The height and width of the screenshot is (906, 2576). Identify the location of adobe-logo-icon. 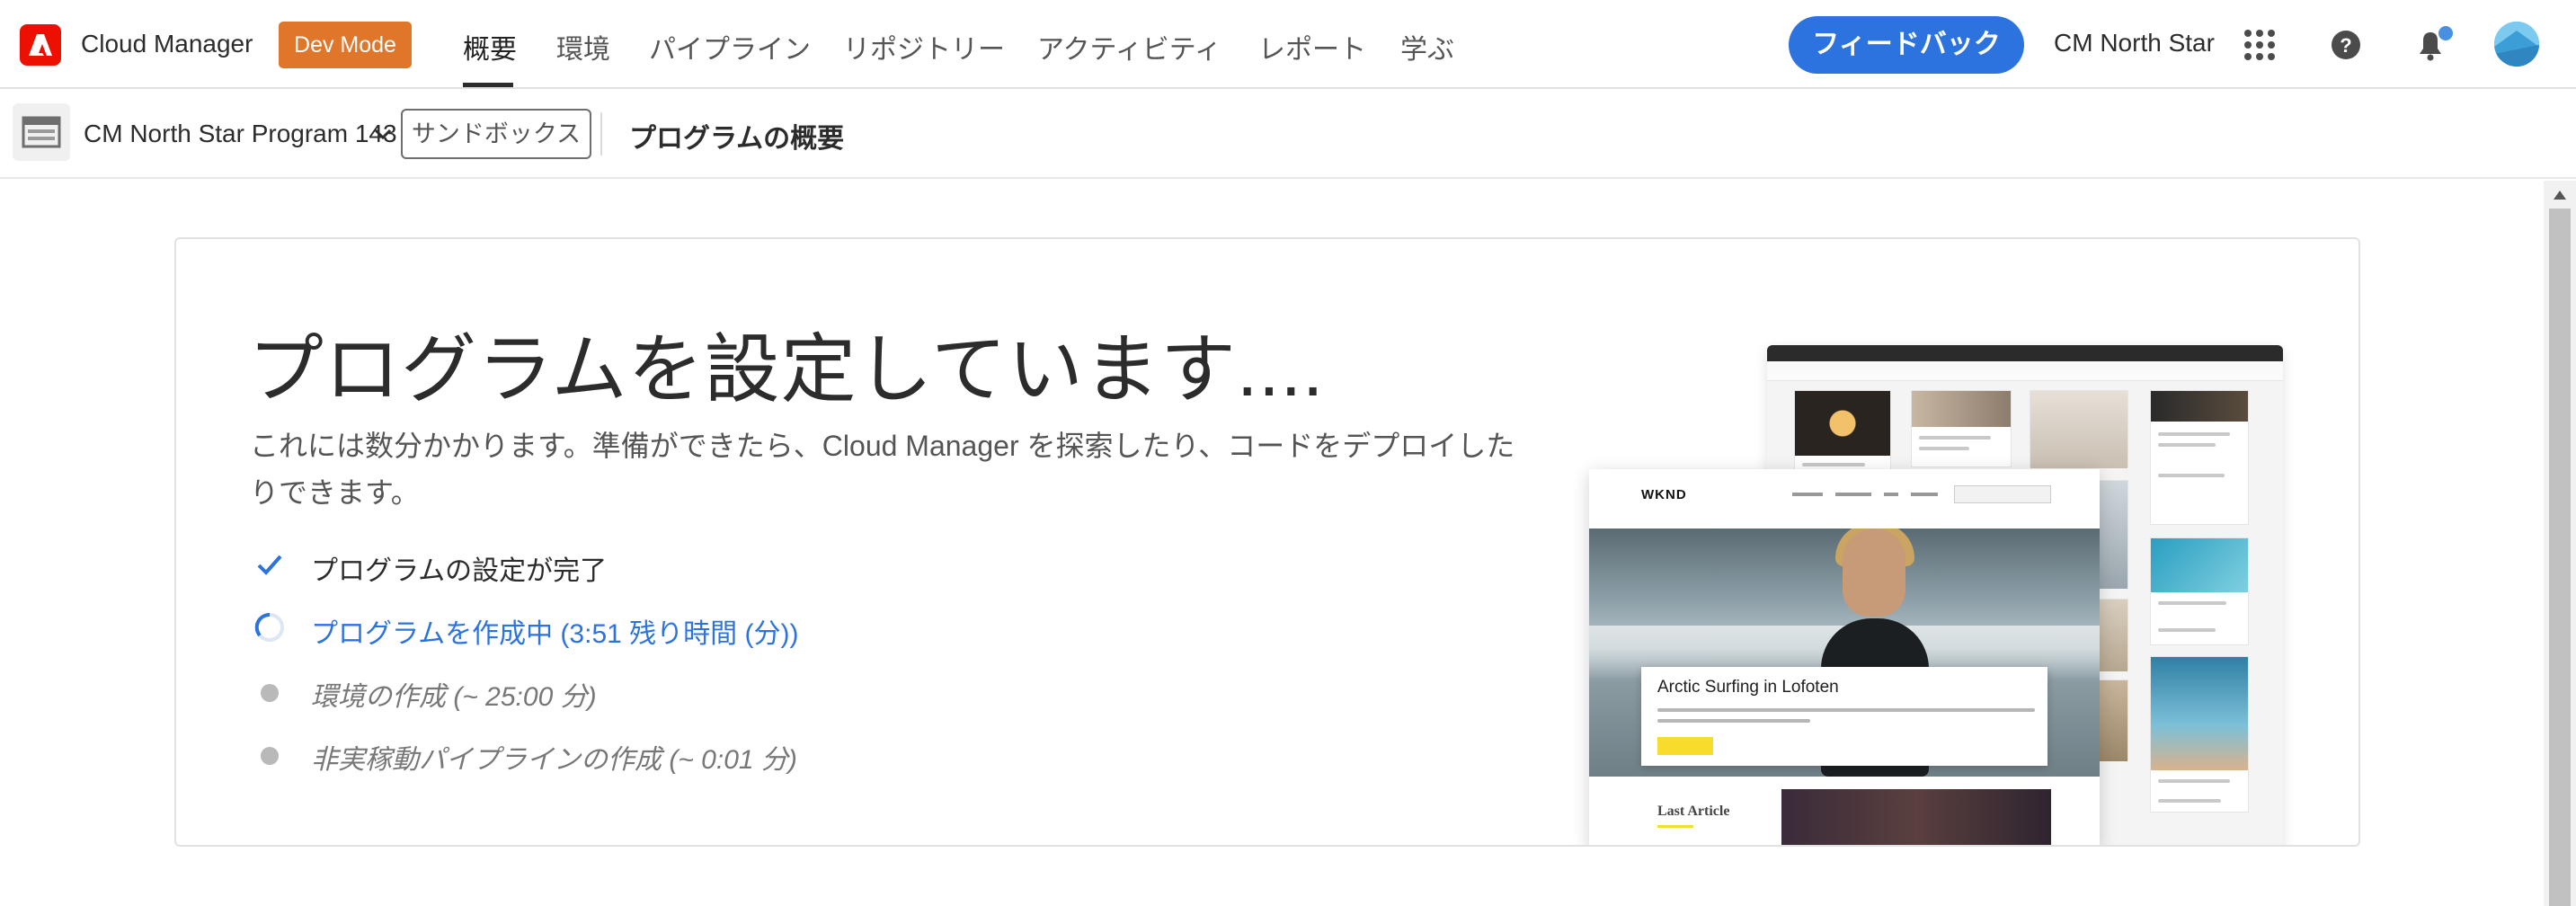
(40, 45).